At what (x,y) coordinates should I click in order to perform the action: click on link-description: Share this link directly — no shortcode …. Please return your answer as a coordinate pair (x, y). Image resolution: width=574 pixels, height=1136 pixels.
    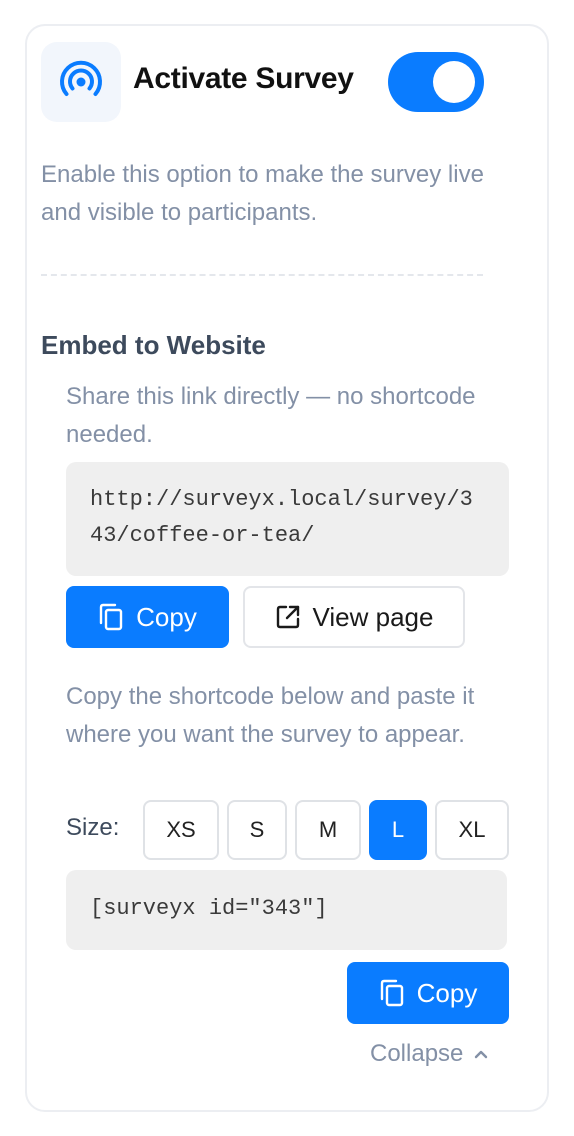
    Looking at the image, I should click on (271, 415).